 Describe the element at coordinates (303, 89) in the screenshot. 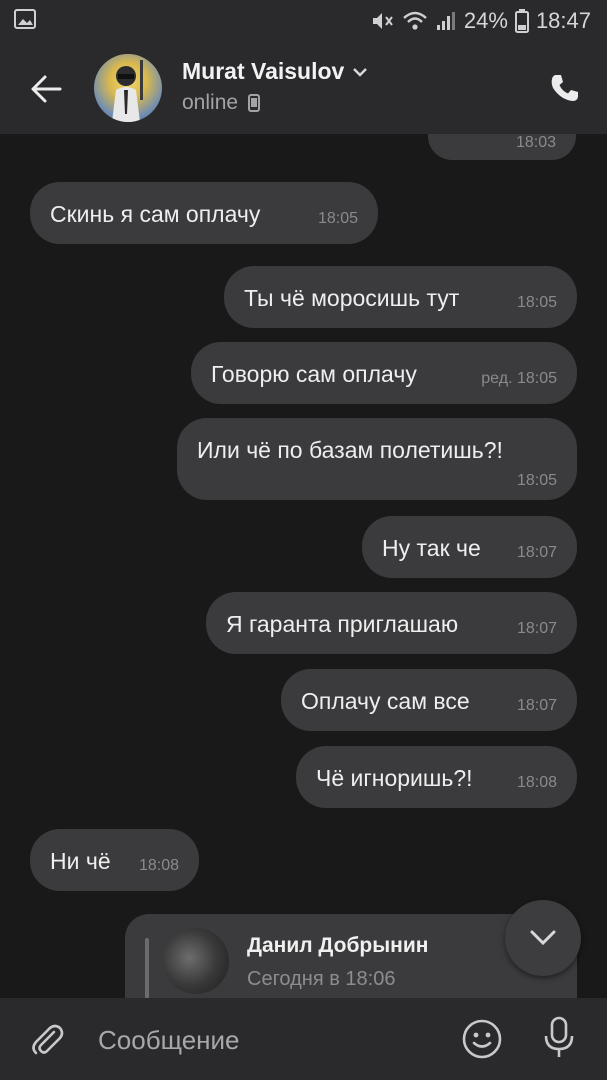

I see `chat-header: Murat Vaisulov online` at that location.